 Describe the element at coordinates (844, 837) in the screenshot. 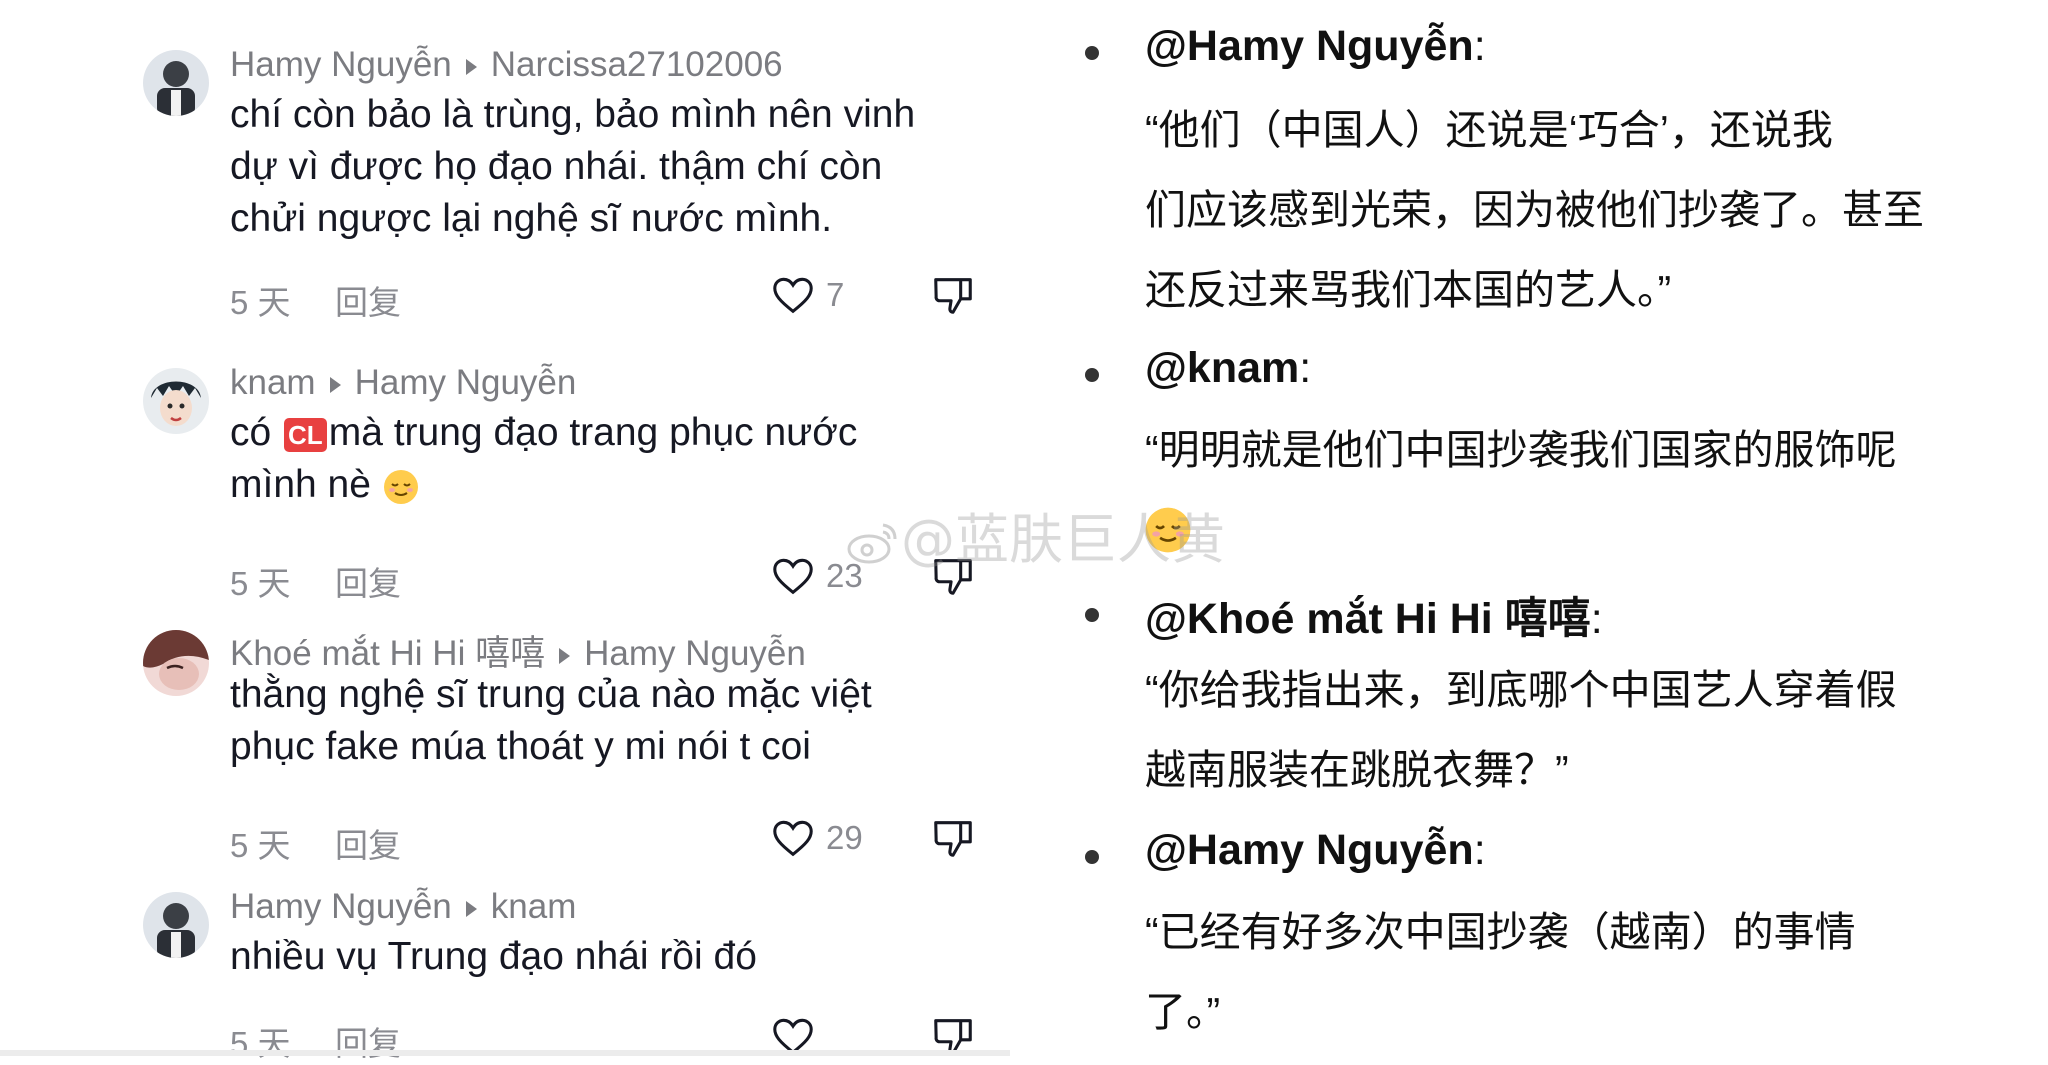

I see `like-count: 29` at that location.